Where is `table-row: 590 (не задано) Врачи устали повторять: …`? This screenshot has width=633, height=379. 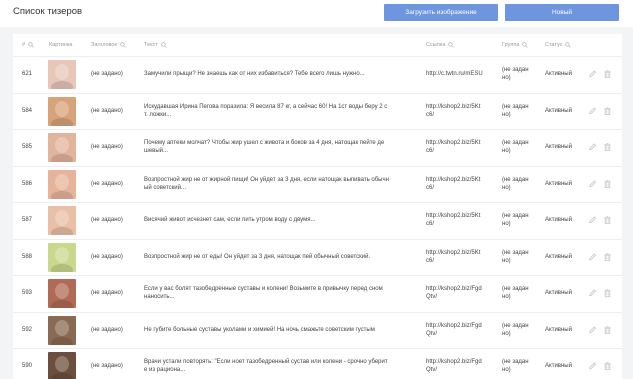
table-row: 590 (не задано) Врачи устали повторять: … is located at coordinates (317, 363).